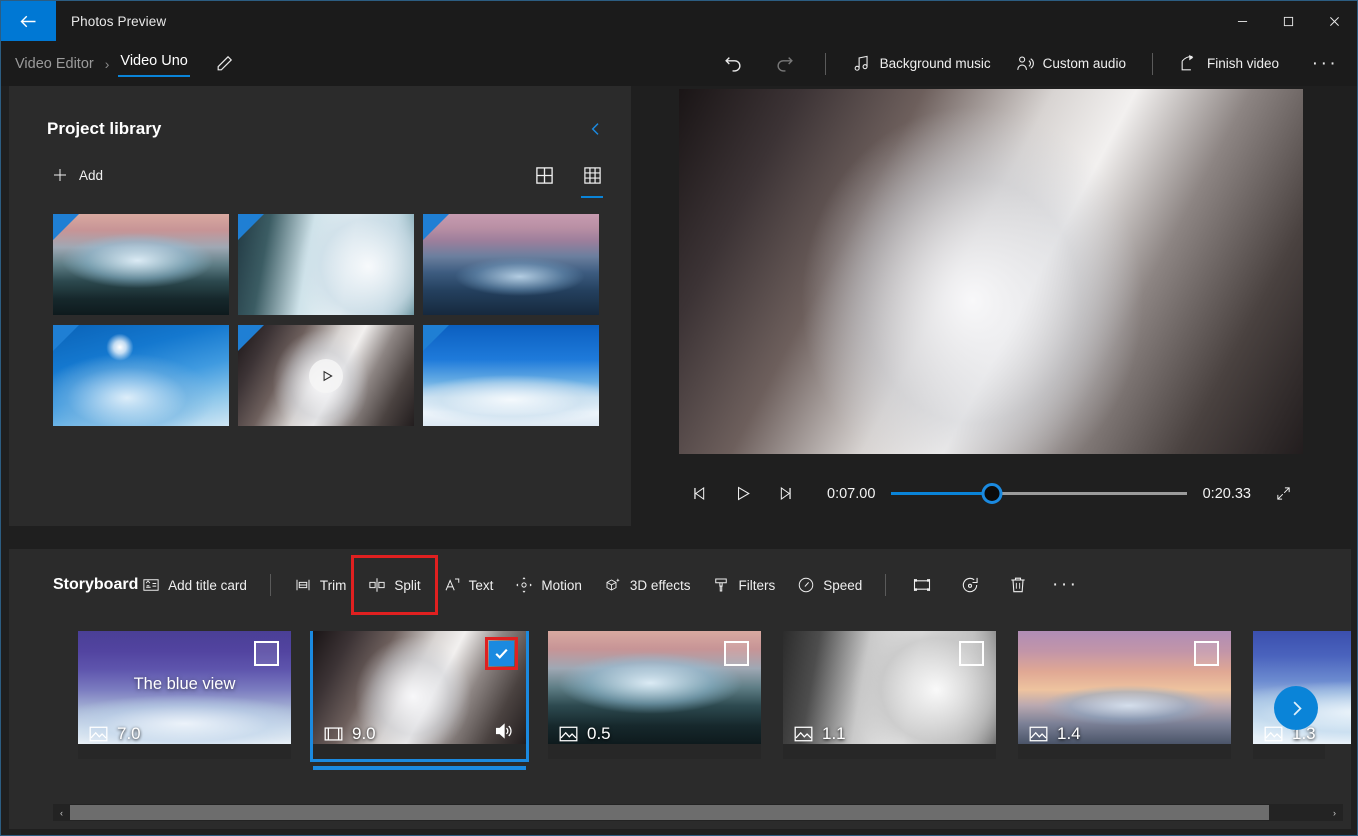  Describe the element at coordinates (81, 175) in the screenshot. I see `add-media-button: Add` at that location.